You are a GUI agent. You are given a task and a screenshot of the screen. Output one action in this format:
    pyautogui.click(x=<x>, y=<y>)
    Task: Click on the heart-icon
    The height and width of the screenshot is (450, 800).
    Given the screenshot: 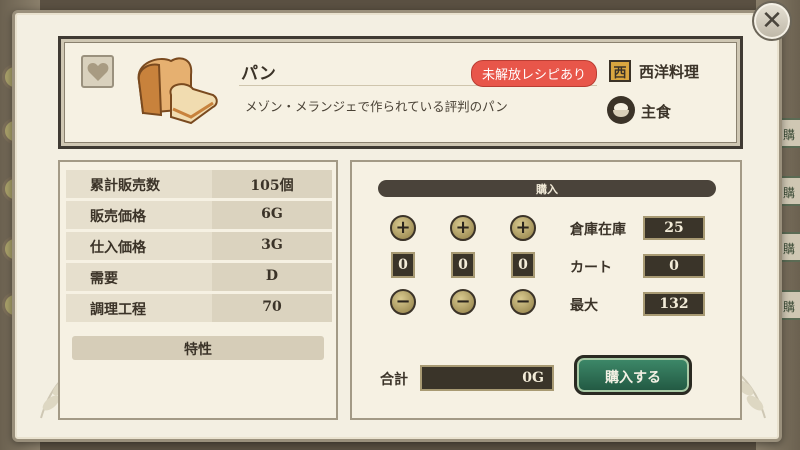 What is the action you would take?
    pyautogui.click(x=97, y=71)
    